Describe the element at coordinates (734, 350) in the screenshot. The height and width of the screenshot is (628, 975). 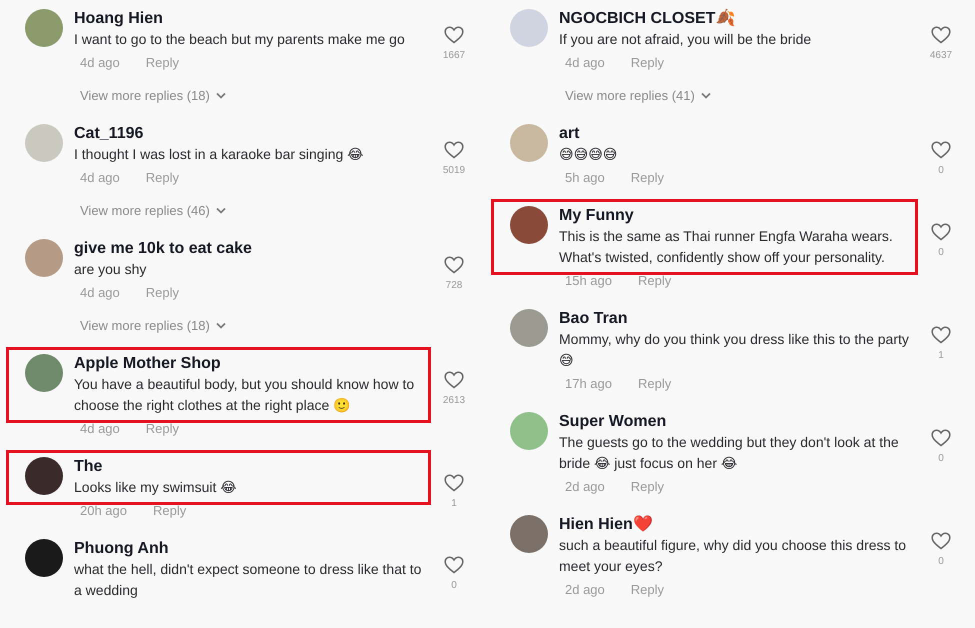
I see `comment-text: Mommy, why do you think you dress like this to the party 😅` at that location.